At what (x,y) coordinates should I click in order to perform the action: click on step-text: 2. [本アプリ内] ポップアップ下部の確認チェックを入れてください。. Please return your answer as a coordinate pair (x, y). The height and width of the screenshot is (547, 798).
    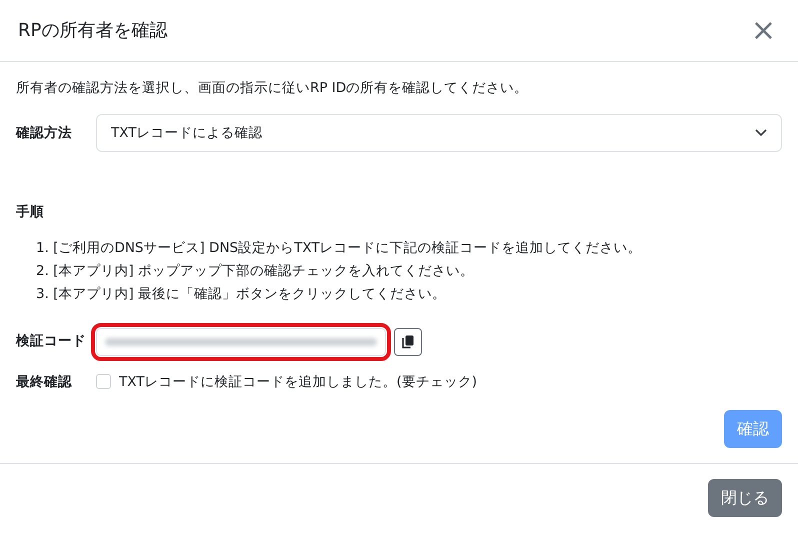
    Looking at the image, I should click on (255, 271).